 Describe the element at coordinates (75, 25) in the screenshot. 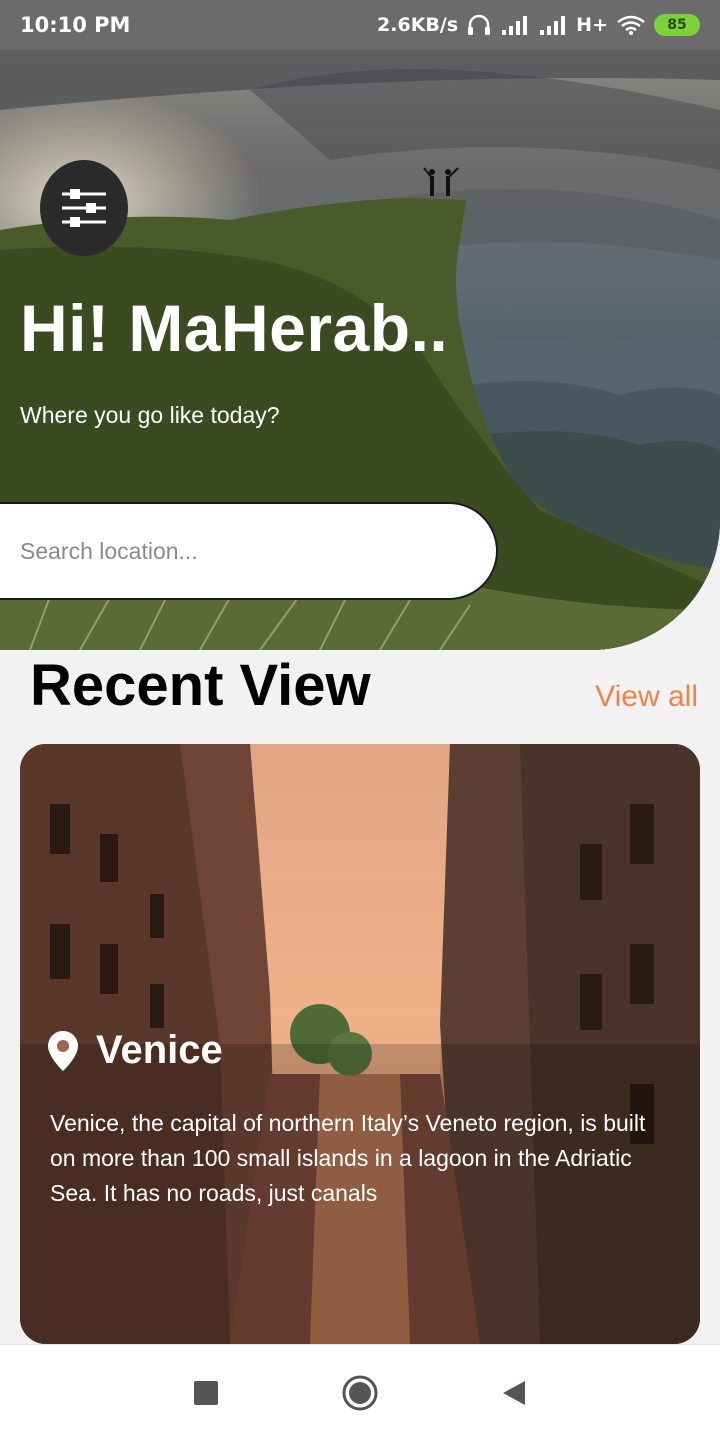

I see `status-time: 10:10 PM` at that location.